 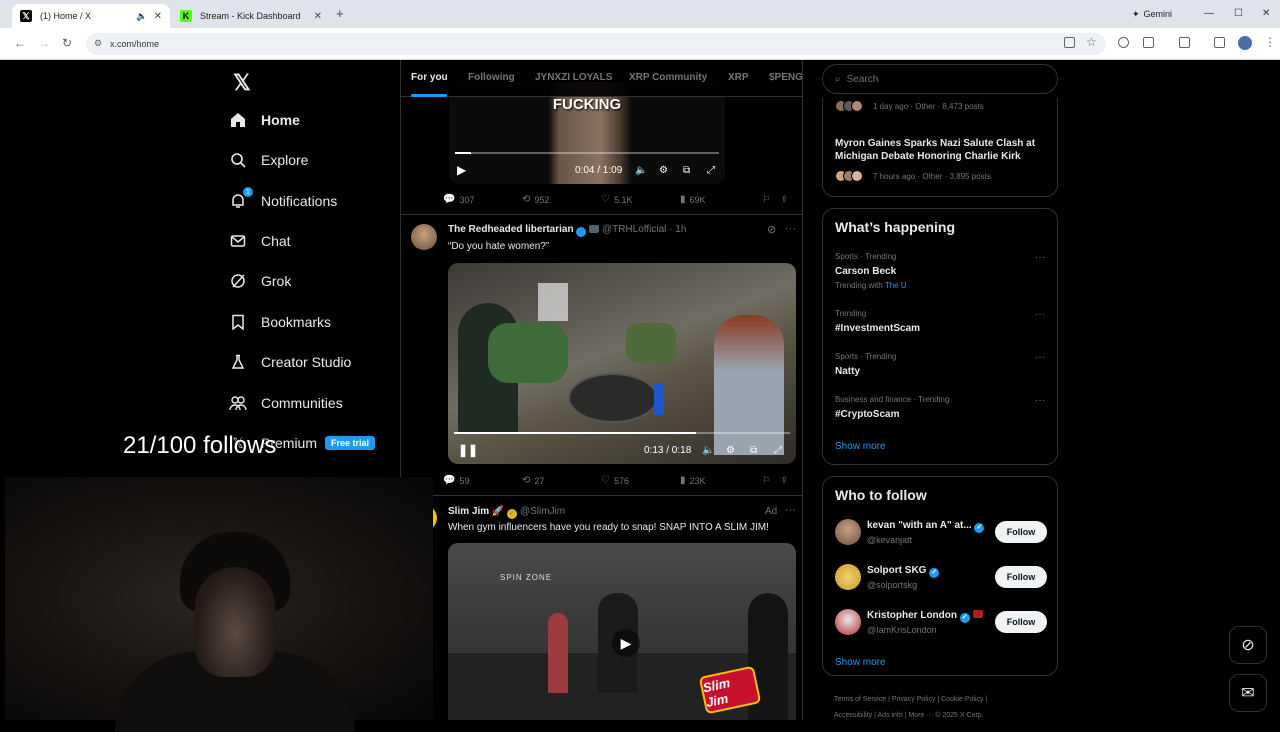 What do you see at coordinates (622, 363) in the screenshot?
I see `video-player: ❚❚ 0:13 / 0:18 🔈 ⚙ ⧉ ⤢` at bounding box center [622, 363].